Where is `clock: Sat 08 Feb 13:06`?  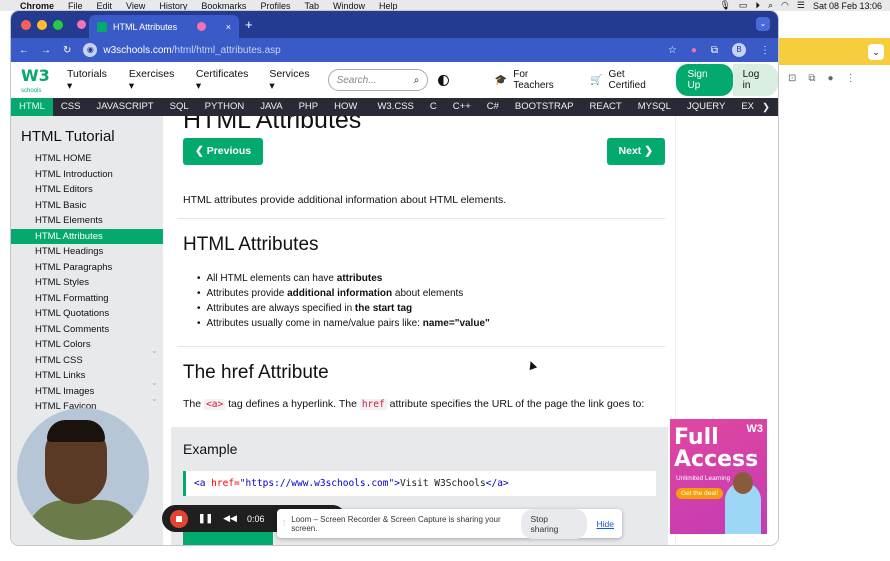
clock: Sat 08 Feb 13:06 is located at coordinates (847, 6).